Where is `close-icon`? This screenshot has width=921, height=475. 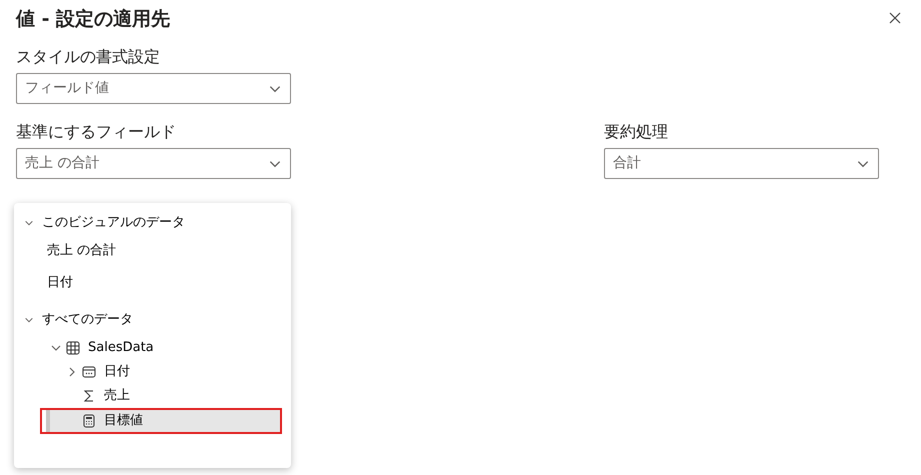
close-icon is located at coordinates (895, 18).